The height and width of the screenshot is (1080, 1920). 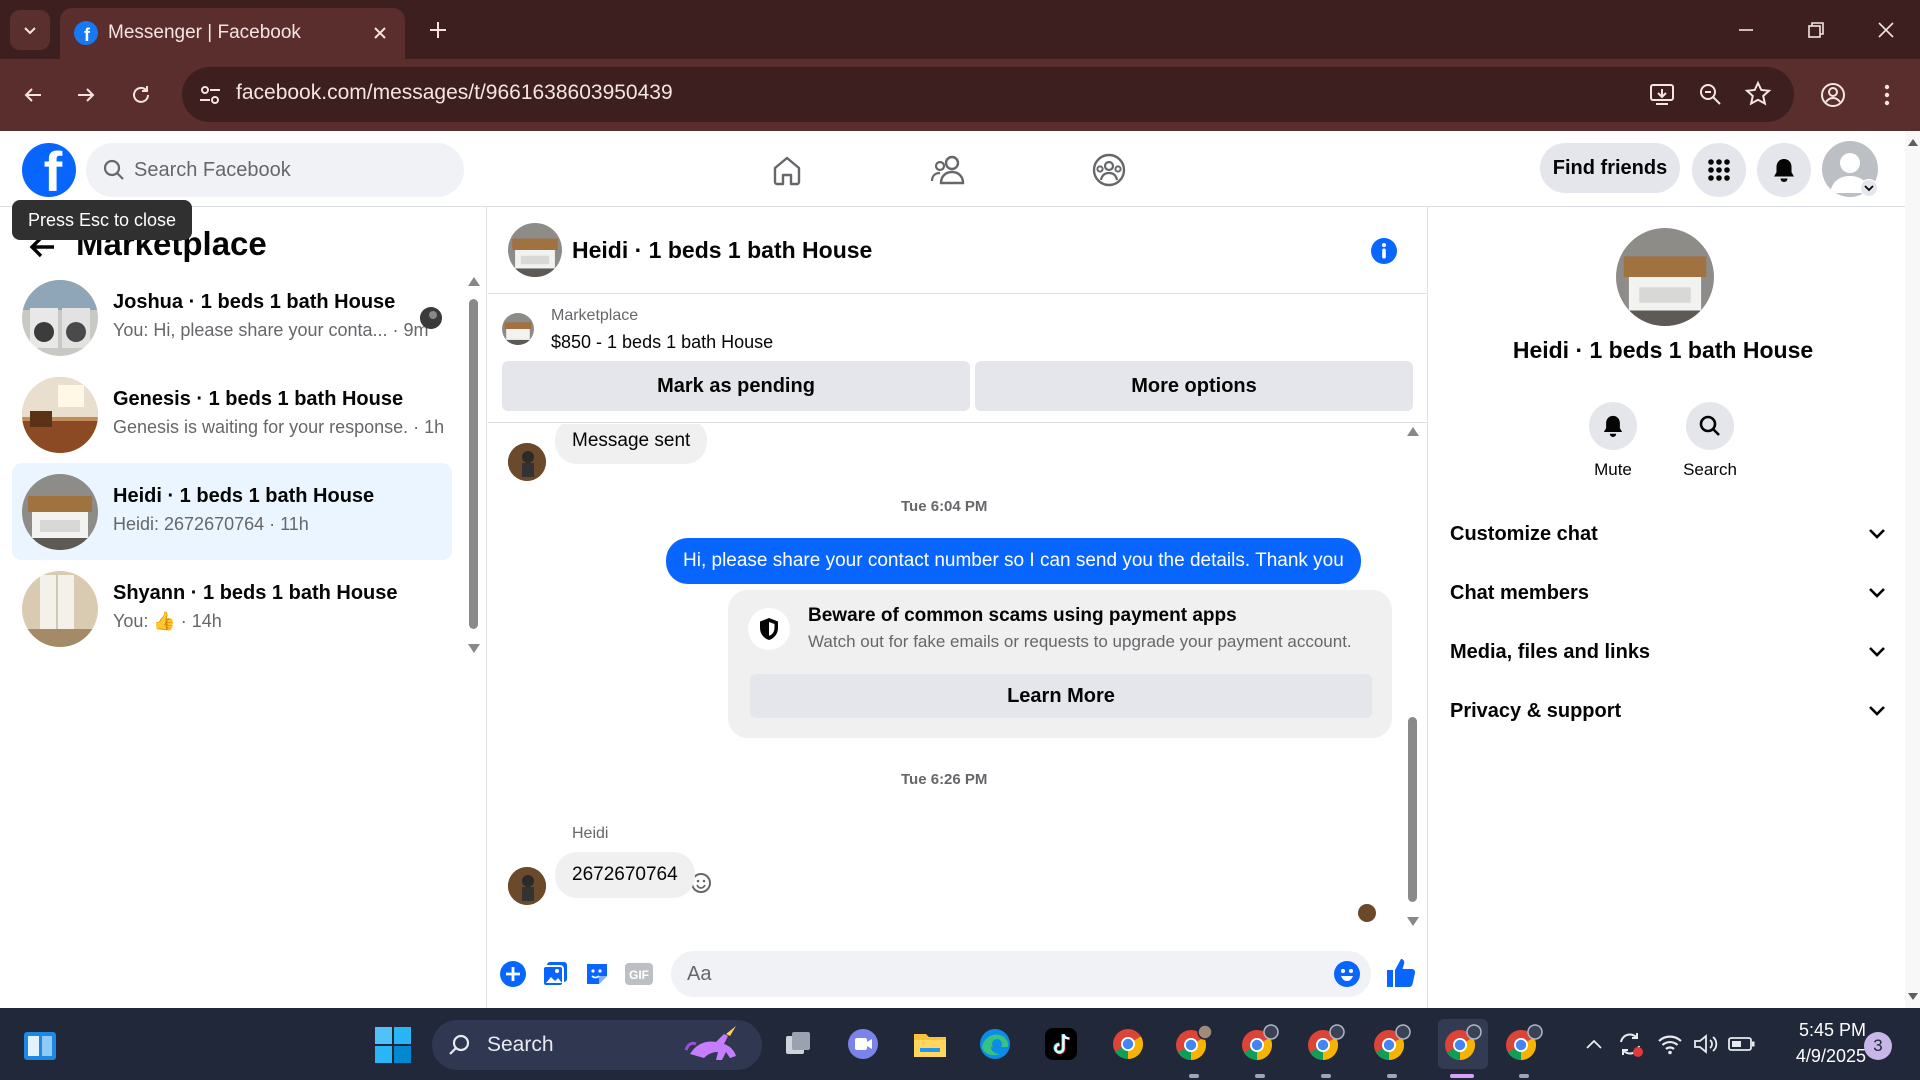 What do you see at coordinates (1668, 534) in the screenshot?
I see `customize-chat-section: Customize chat` at bounding box center [1668, 534].